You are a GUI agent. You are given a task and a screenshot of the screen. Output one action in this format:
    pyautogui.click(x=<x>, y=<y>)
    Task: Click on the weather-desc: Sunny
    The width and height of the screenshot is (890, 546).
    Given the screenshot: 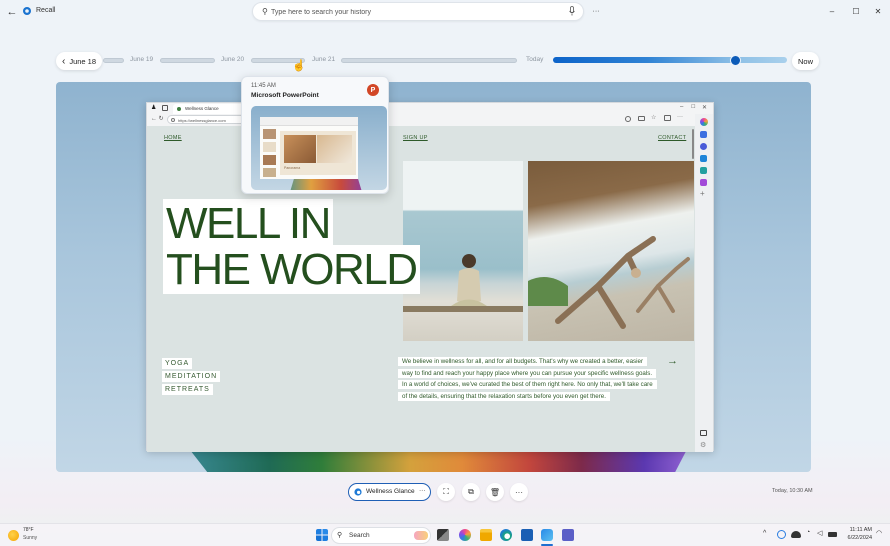 What is the action you would take?
    pyautogui.click(x=30, y=538)
    